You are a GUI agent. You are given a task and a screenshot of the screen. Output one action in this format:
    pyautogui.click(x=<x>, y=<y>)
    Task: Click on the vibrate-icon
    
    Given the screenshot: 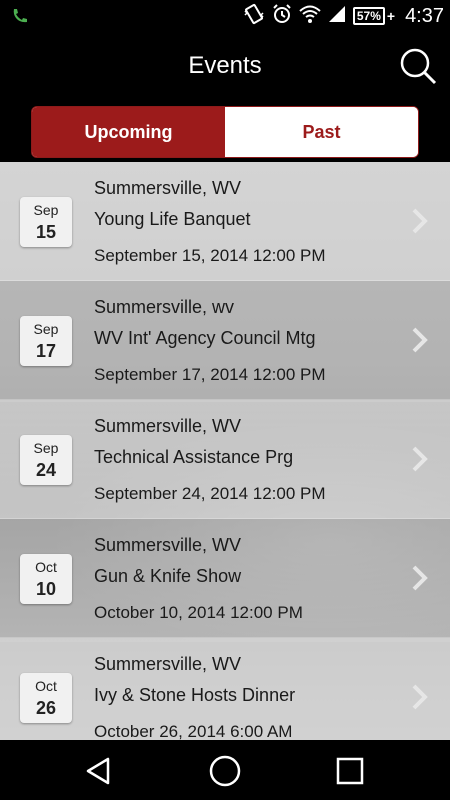 What is the action you would take?
    pyautogui.click(x=254, y=16)
    